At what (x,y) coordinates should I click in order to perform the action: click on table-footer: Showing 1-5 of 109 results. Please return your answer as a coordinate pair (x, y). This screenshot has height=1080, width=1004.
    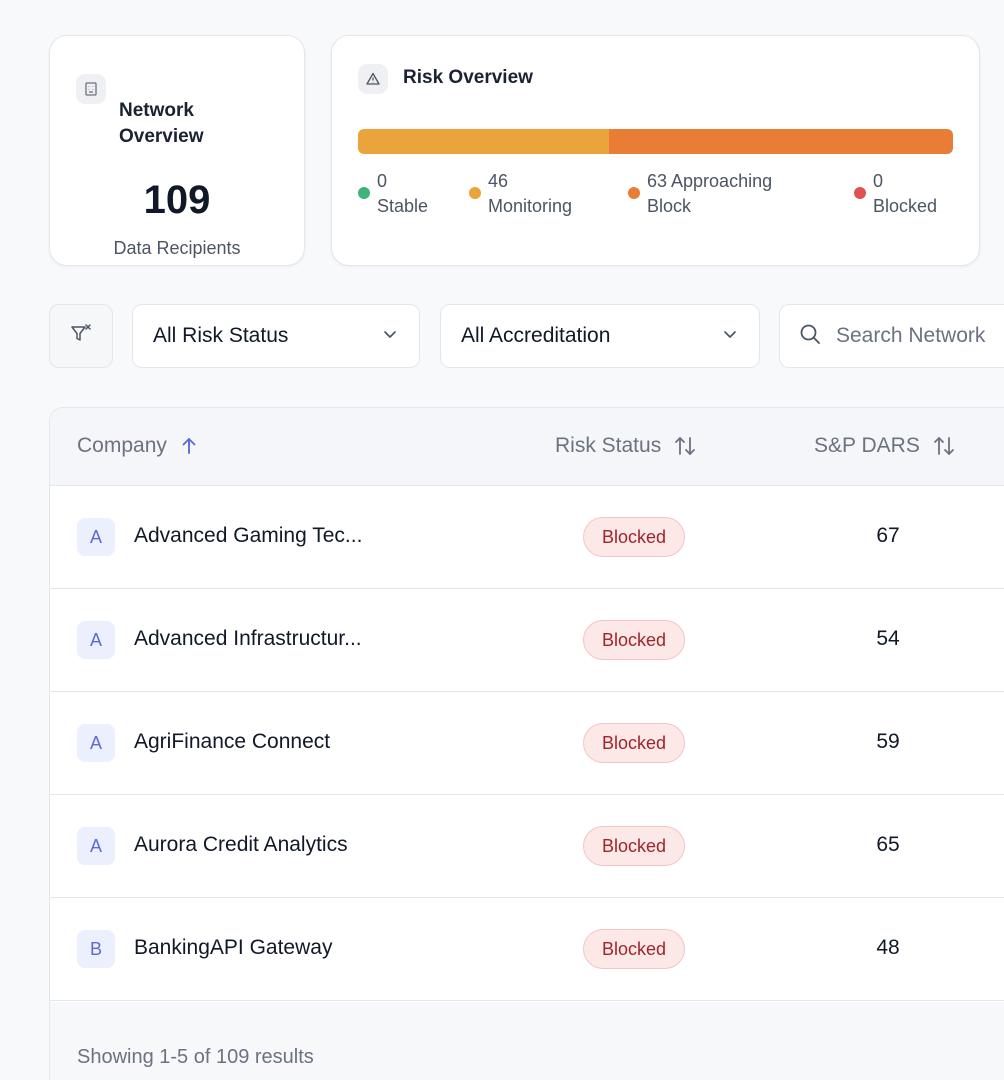
    Looking at the image, I should click on (527, 1041).